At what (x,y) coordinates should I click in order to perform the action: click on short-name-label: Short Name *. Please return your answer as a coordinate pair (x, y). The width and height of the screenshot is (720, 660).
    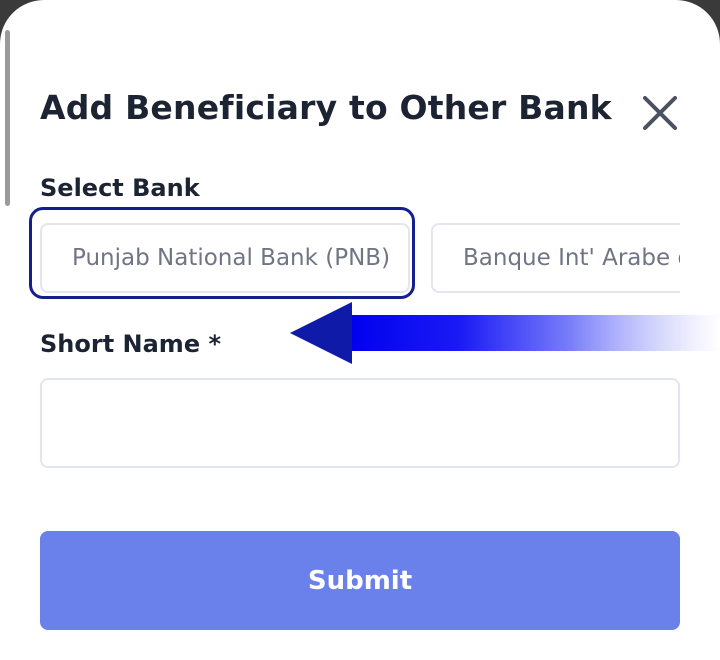
    Looking at the image, I should click on (130, 344).